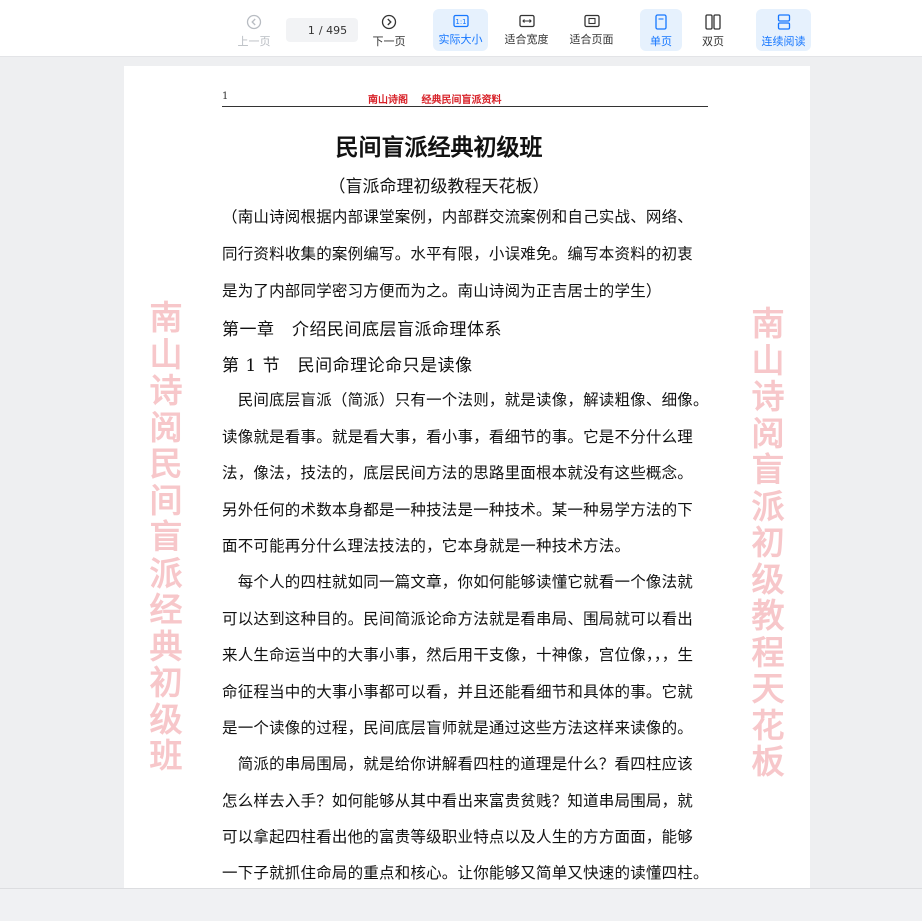 Image resolution: width=922 pixels, height=921 pixels. I want to click on section-heading: 第 1 节 民间命理论命只是读像, so click(347, 366).